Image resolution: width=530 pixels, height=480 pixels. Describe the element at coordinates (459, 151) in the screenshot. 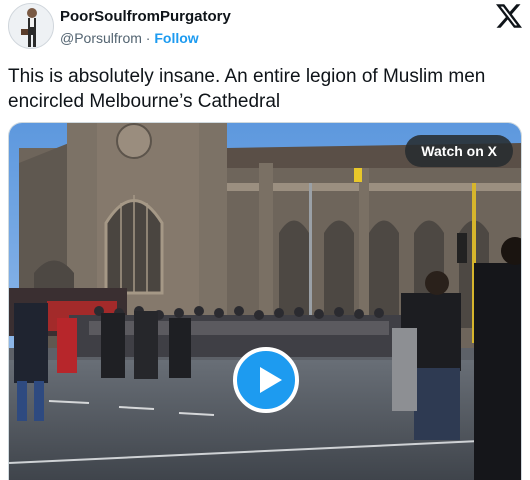

I see `watch-on-x-button: Watch on X` at that location.